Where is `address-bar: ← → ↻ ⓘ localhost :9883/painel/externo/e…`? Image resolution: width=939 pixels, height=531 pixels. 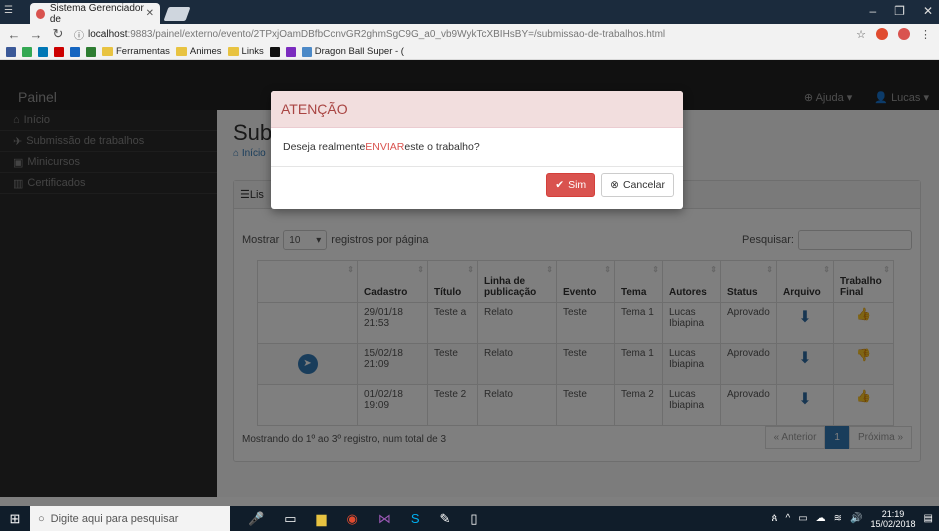 address-bar: ← → ↻ ⓘ localhost :9883/painel/externo/e… is located at coordinates (469, 34).